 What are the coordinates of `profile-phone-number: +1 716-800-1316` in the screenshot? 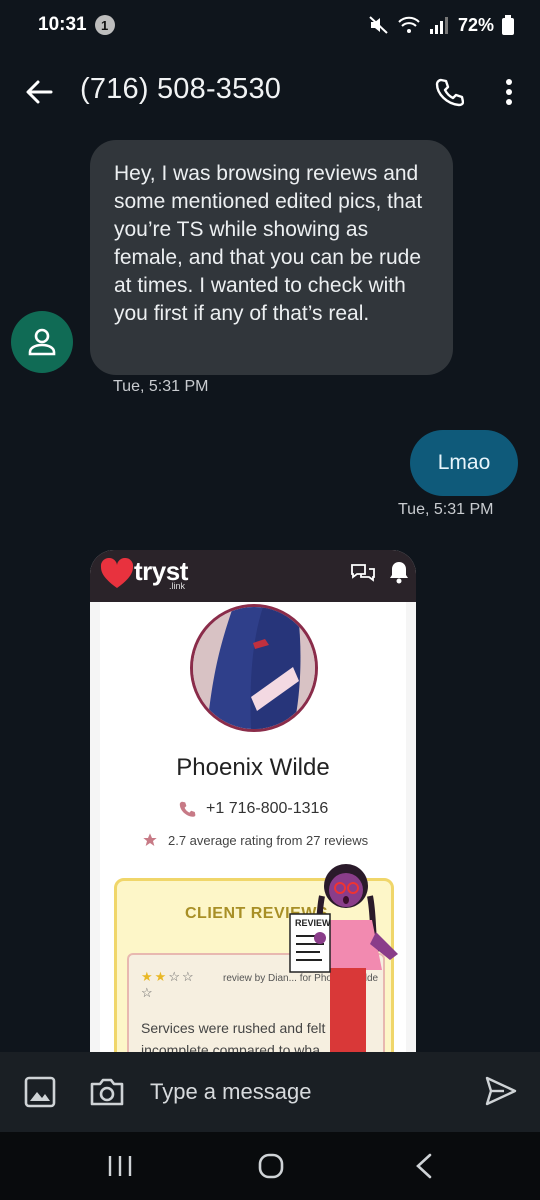 It's located at (267, 808).